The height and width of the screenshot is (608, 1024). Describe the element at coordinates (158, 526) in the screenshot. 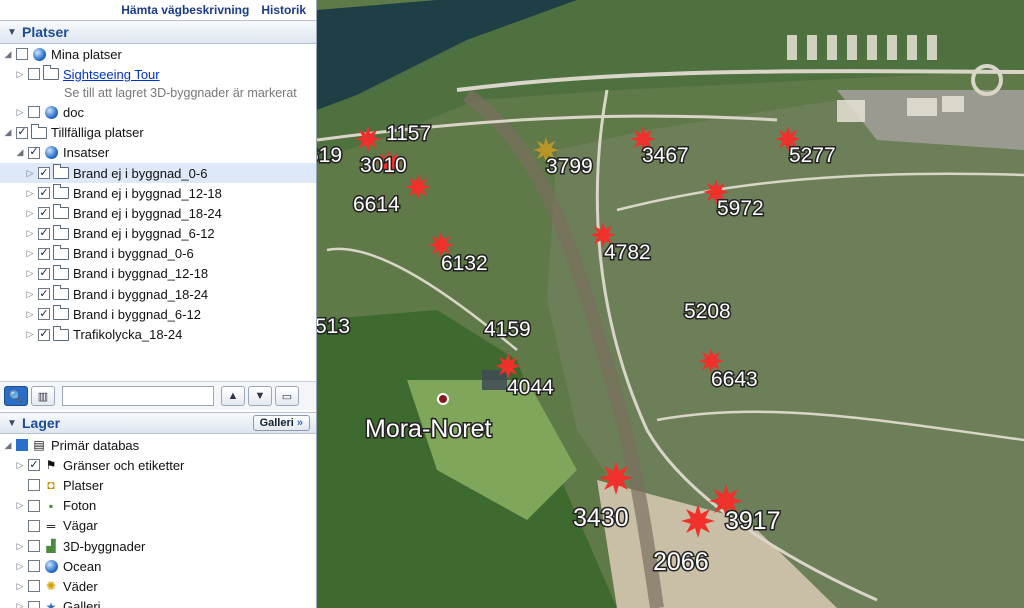

I see `layer-item: ═ Vägar` at that location.